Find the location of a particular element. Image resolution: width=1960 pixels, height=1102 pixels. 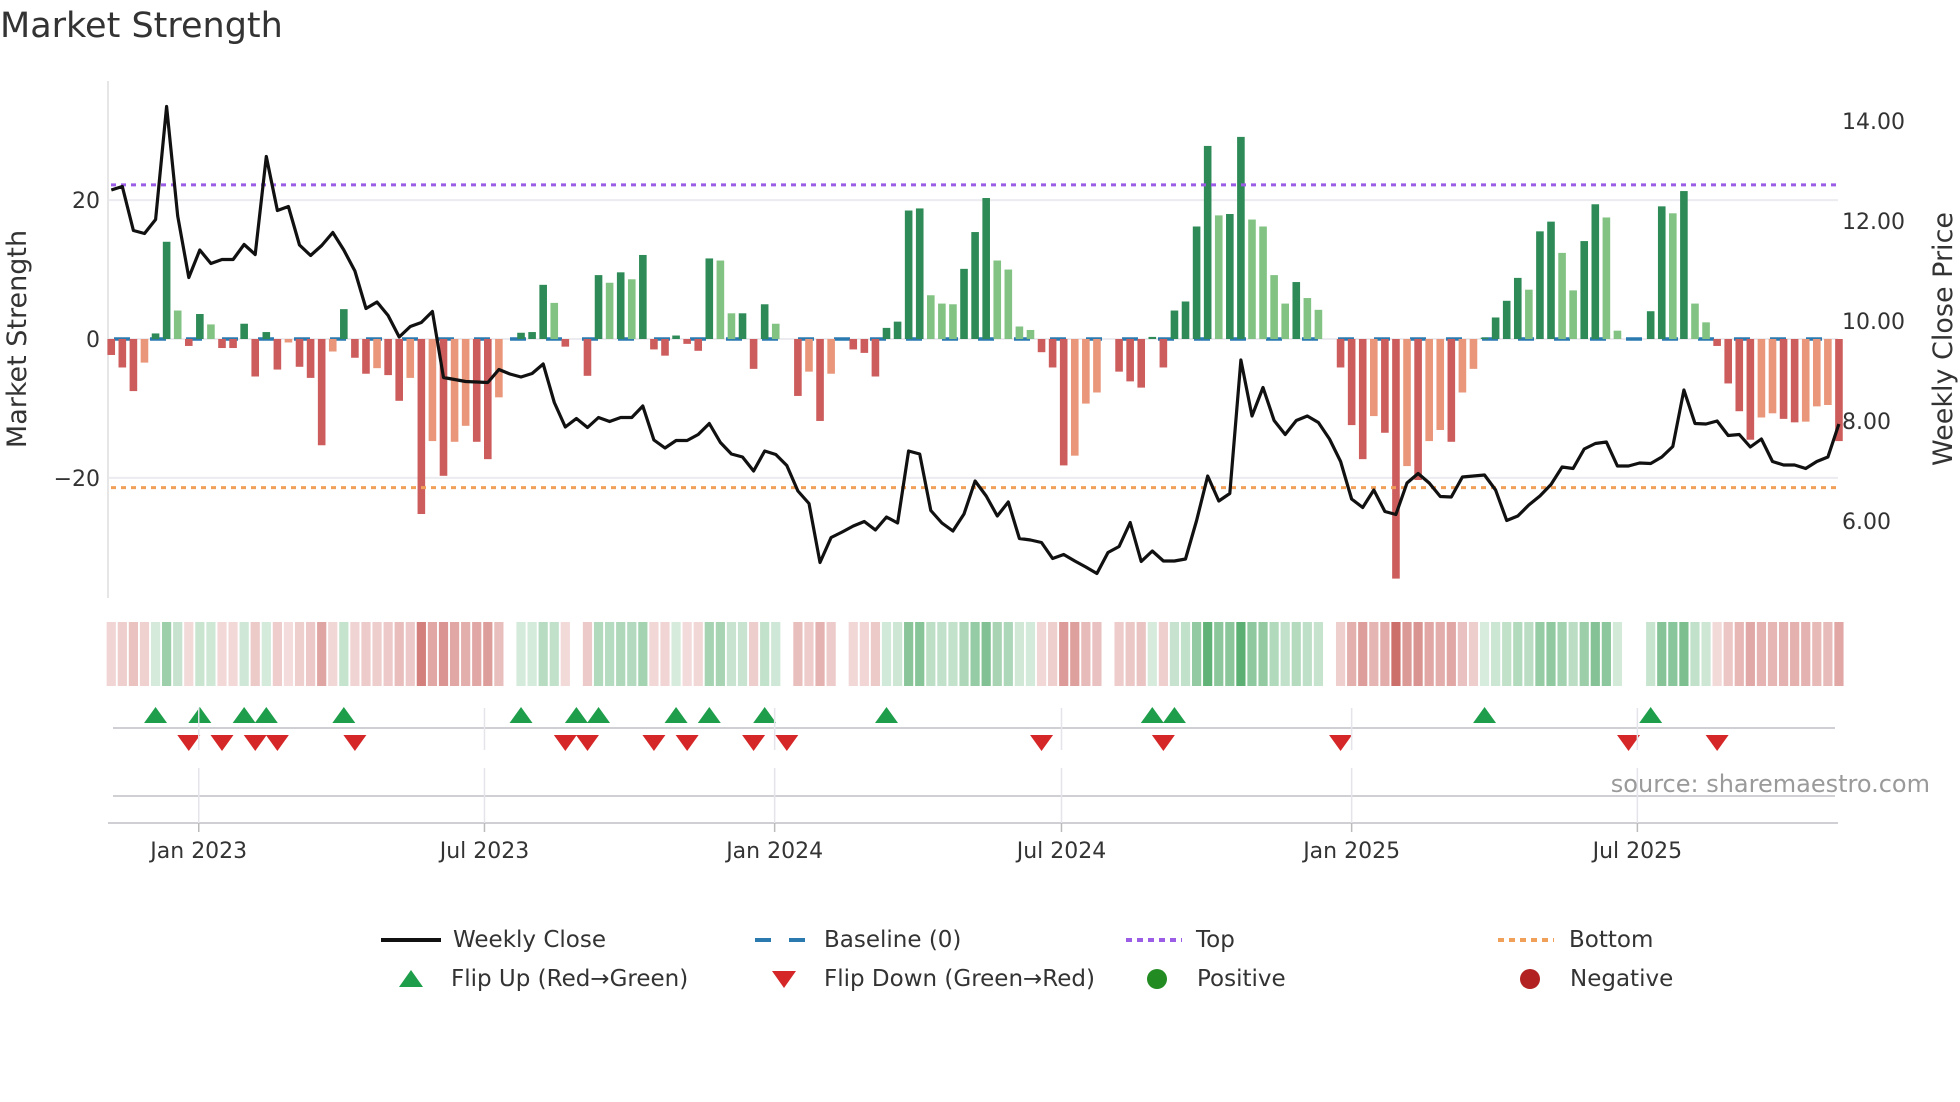

legend-label: Flip Down (Green→Red) is located at coordinates (959, 979).